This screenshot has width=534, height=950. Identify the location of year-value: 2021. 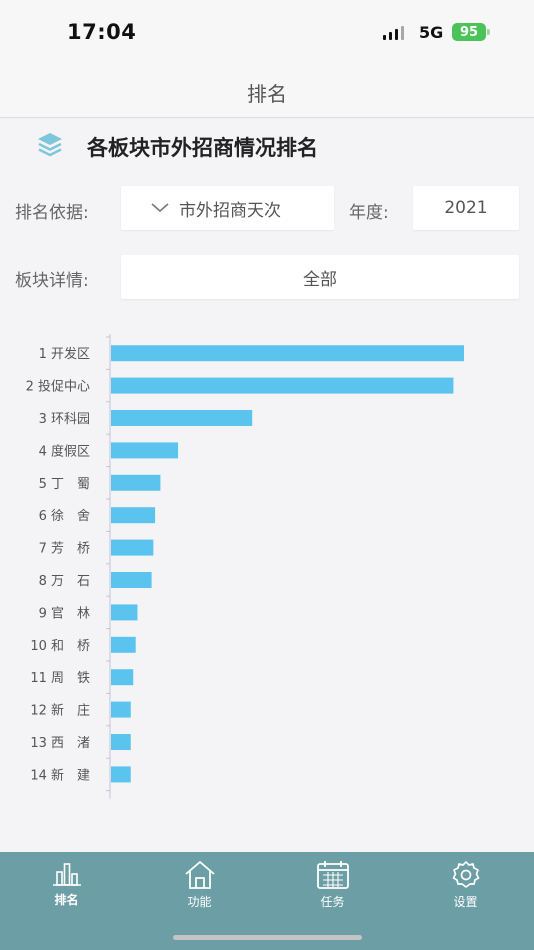
(466, 208).